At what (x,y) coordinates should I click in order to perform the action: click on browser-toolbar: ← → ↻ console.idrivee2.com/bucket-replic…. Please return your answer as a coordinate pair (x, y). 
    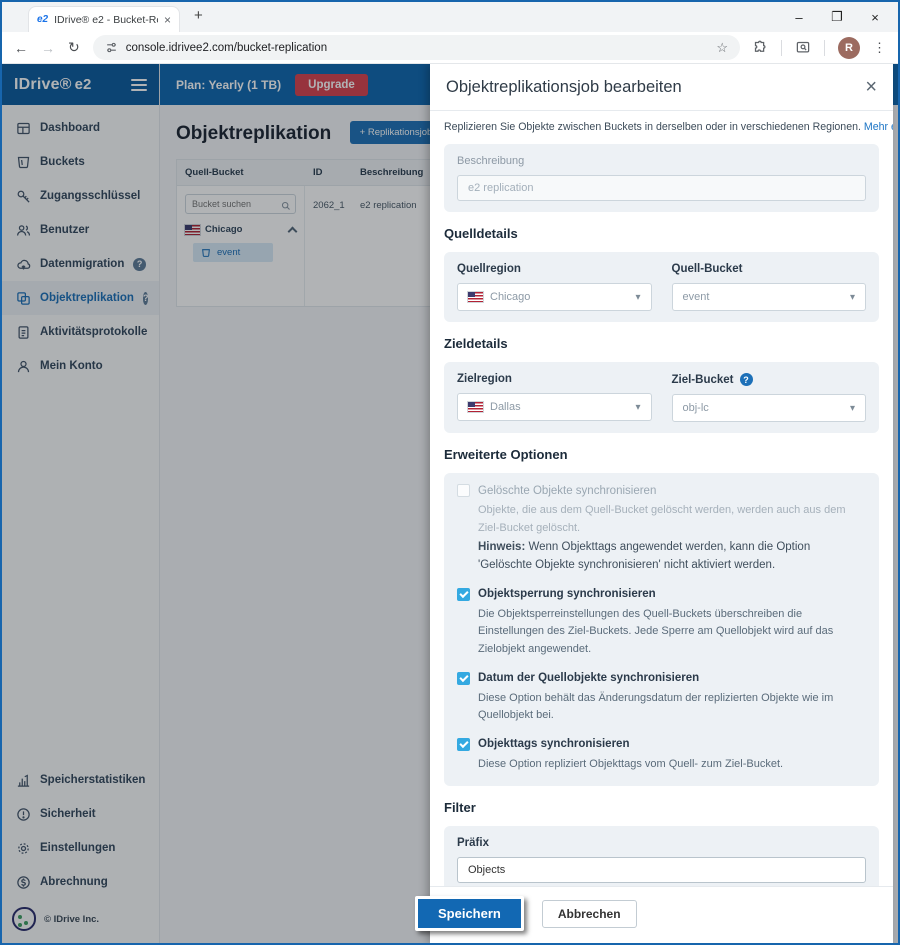
    Looking at the image, I should click on (450, 48).